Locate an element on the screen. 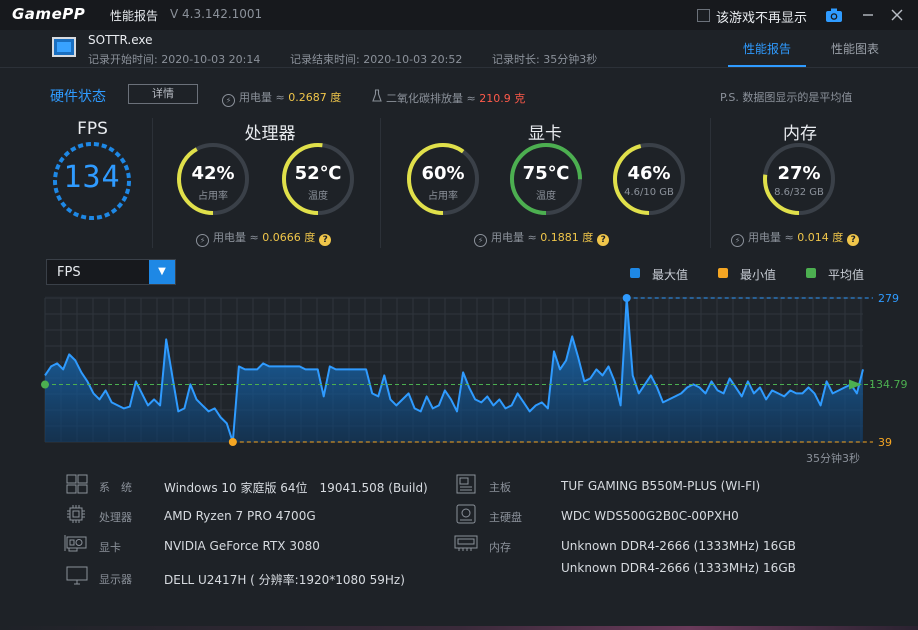 This screenshot has height=630, width=918. close-icon is located at coordinates (897, 15).